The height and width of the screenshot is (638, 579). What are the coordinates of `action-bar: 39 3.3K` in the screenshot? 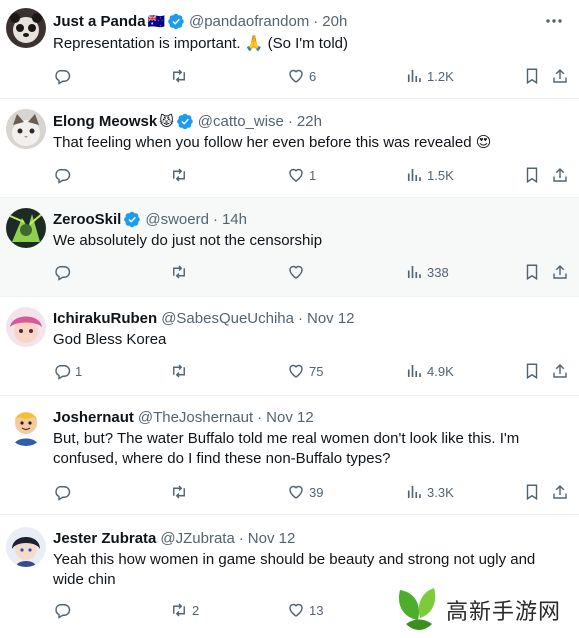 It's located at (310, 492).